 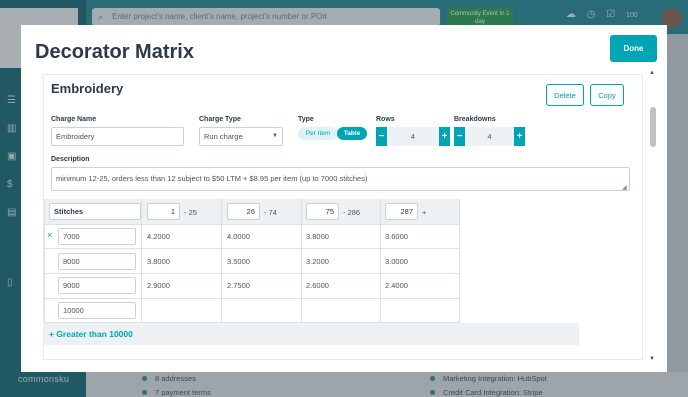 What do you see at coordinates (489, 136) in the screenshot?
I see `breakdowns-value: 4` at bounding box center [489, 136].